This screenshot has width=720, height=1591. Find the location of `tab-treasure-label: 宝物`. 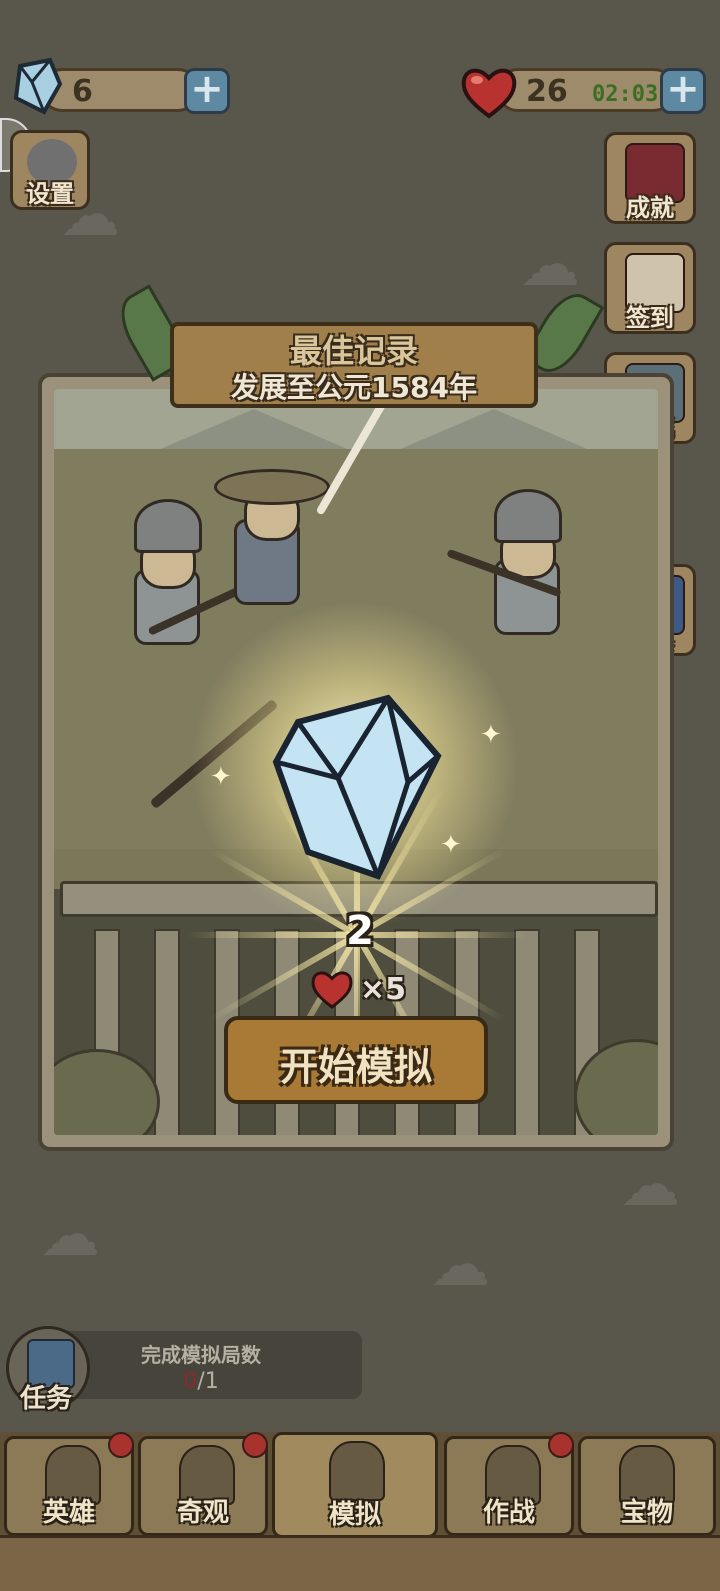

tab-treasure-label: 宝物 is located at coordinates (646, 1513).